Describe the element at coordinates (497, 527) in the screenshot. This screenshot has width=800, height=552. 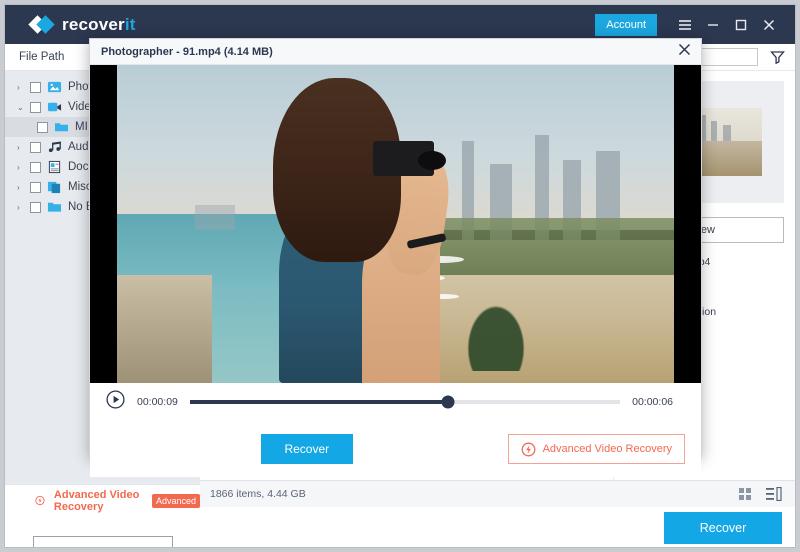
I see `bottom-bar: Recover` at that location.